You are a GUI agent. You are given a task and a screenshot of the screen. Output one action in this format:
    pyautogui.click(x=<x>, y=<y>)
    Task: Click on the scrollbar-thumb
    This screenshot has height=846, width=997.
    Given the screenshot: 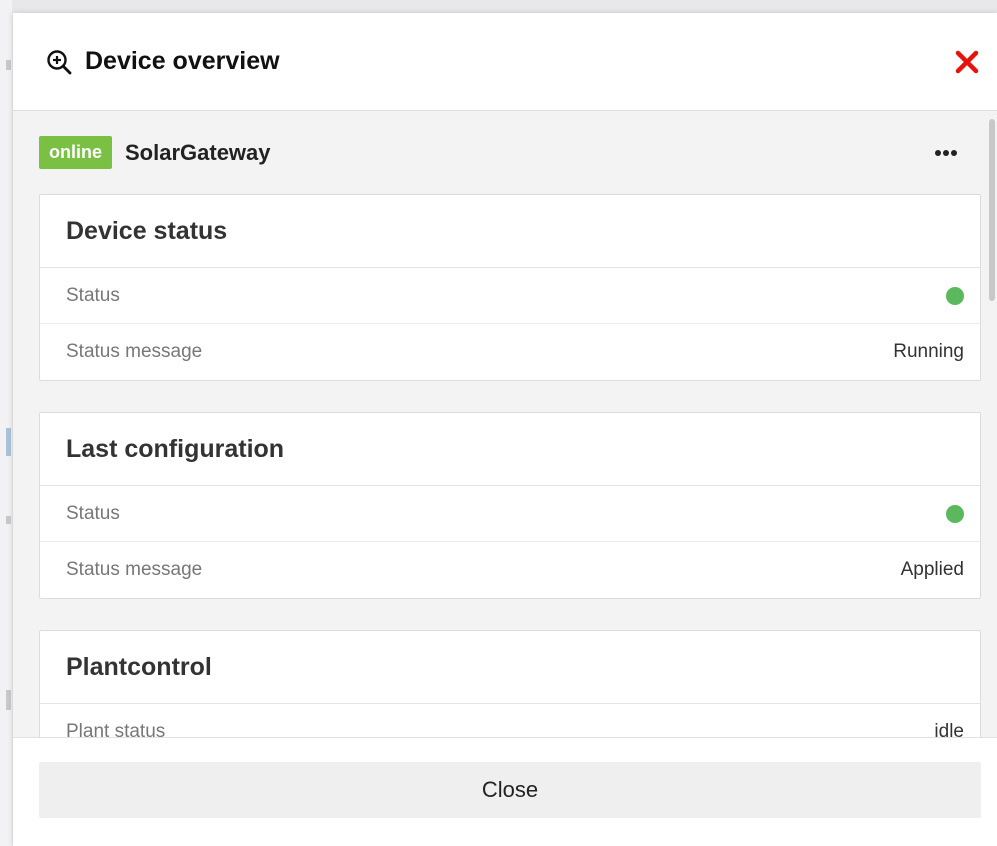 What is the action you would take?
    pyautogui.click(x=992, y=210)
    